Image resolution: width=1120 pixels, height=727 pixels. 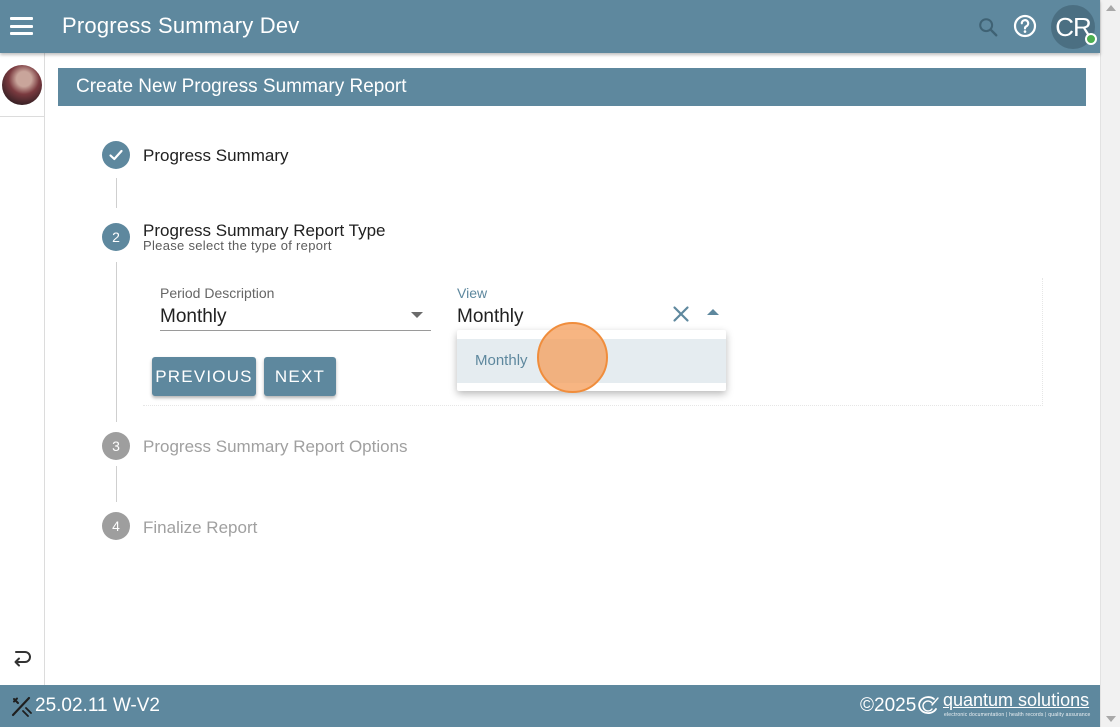 What do you see at coordinates (97, 705) in the screenshot?
I see `version-text: 25.02.11 W-V2` at bounding box center [97, 705].